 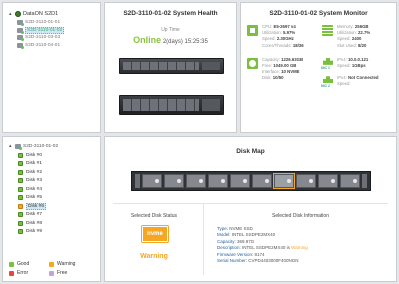 I want to click on disk-tree-root-label: S2D-3110-01-02, so click(x=41, y=146).